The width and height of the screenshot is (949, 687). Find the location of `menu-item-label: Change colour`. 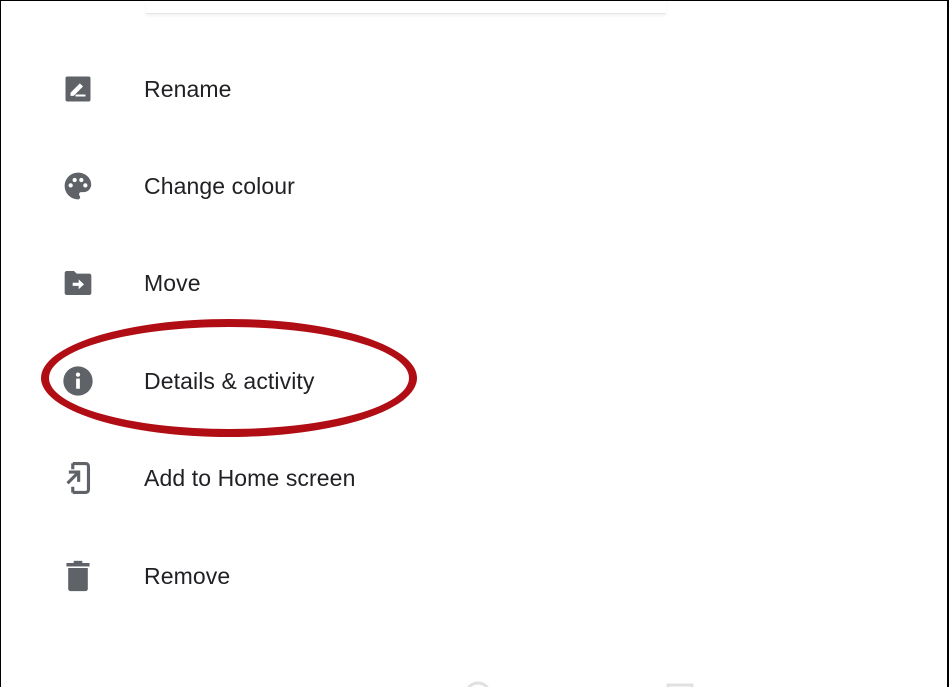

menu-item-label: Change colour is located at coordinates (219, 185).